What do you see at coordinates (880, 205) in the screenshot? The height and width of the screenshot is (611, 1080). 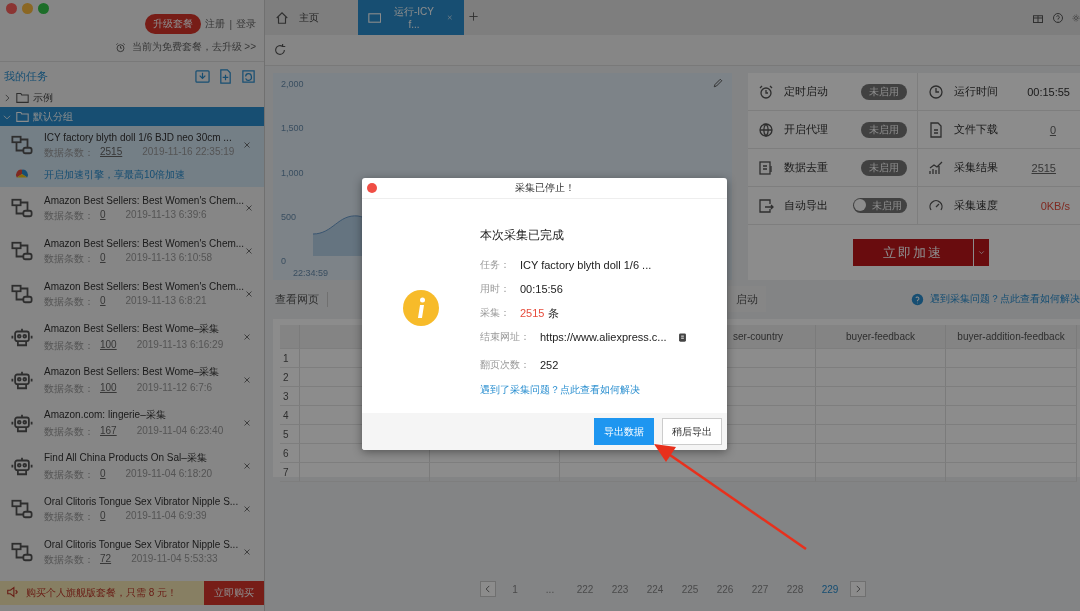 I see `toggle-switch: 未启用` at bounding box center [880, 205].